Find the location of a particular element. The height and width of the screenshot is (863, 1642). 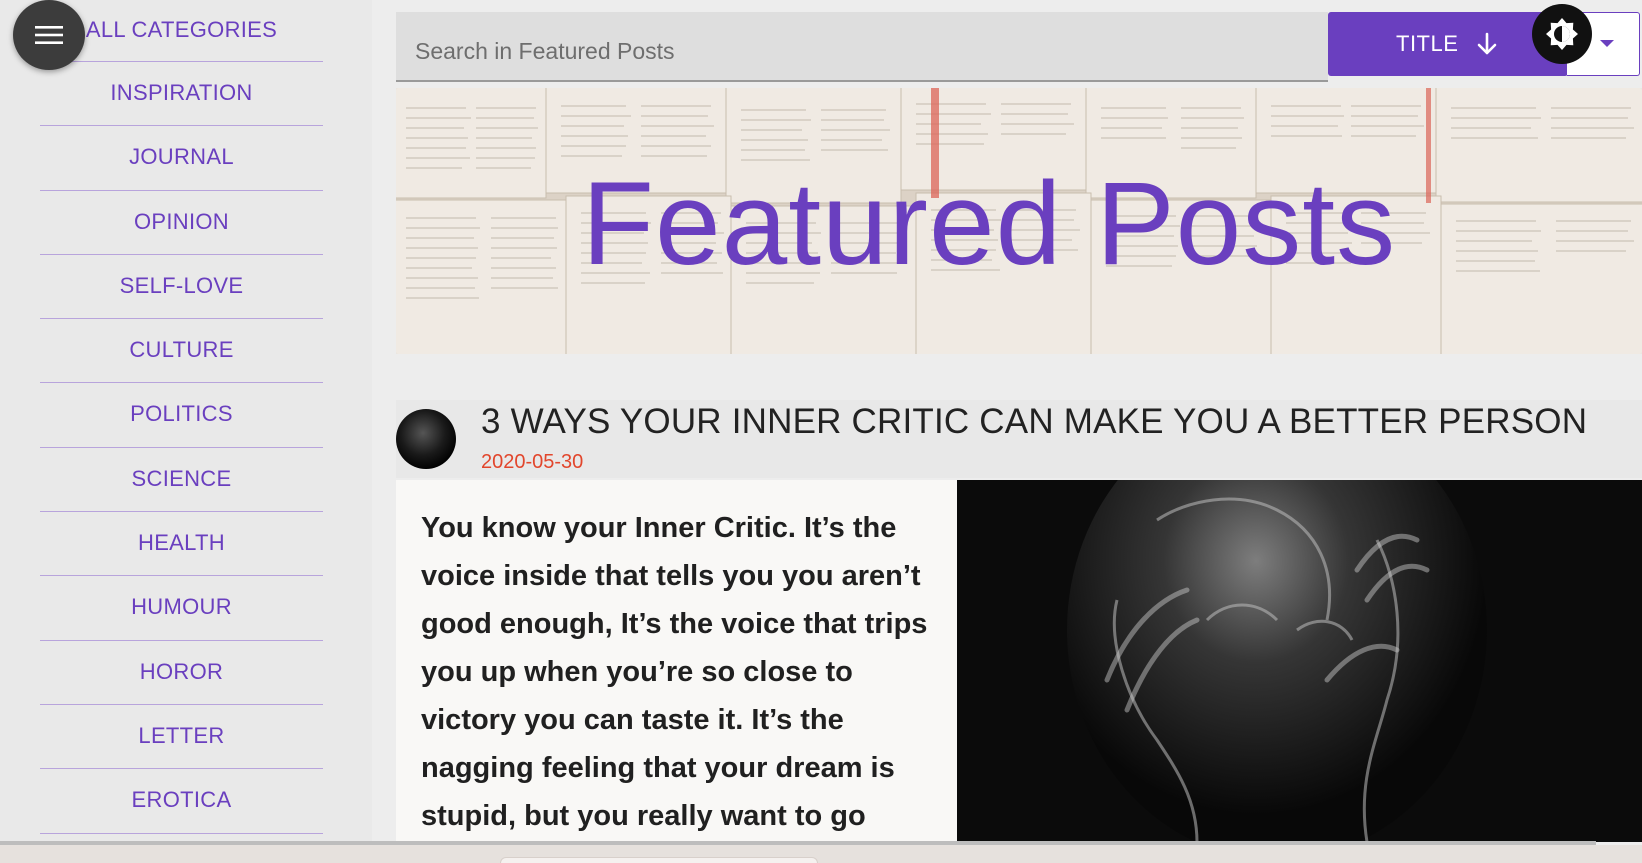

theme-toggle-button is located at coordinates (1562, 34).